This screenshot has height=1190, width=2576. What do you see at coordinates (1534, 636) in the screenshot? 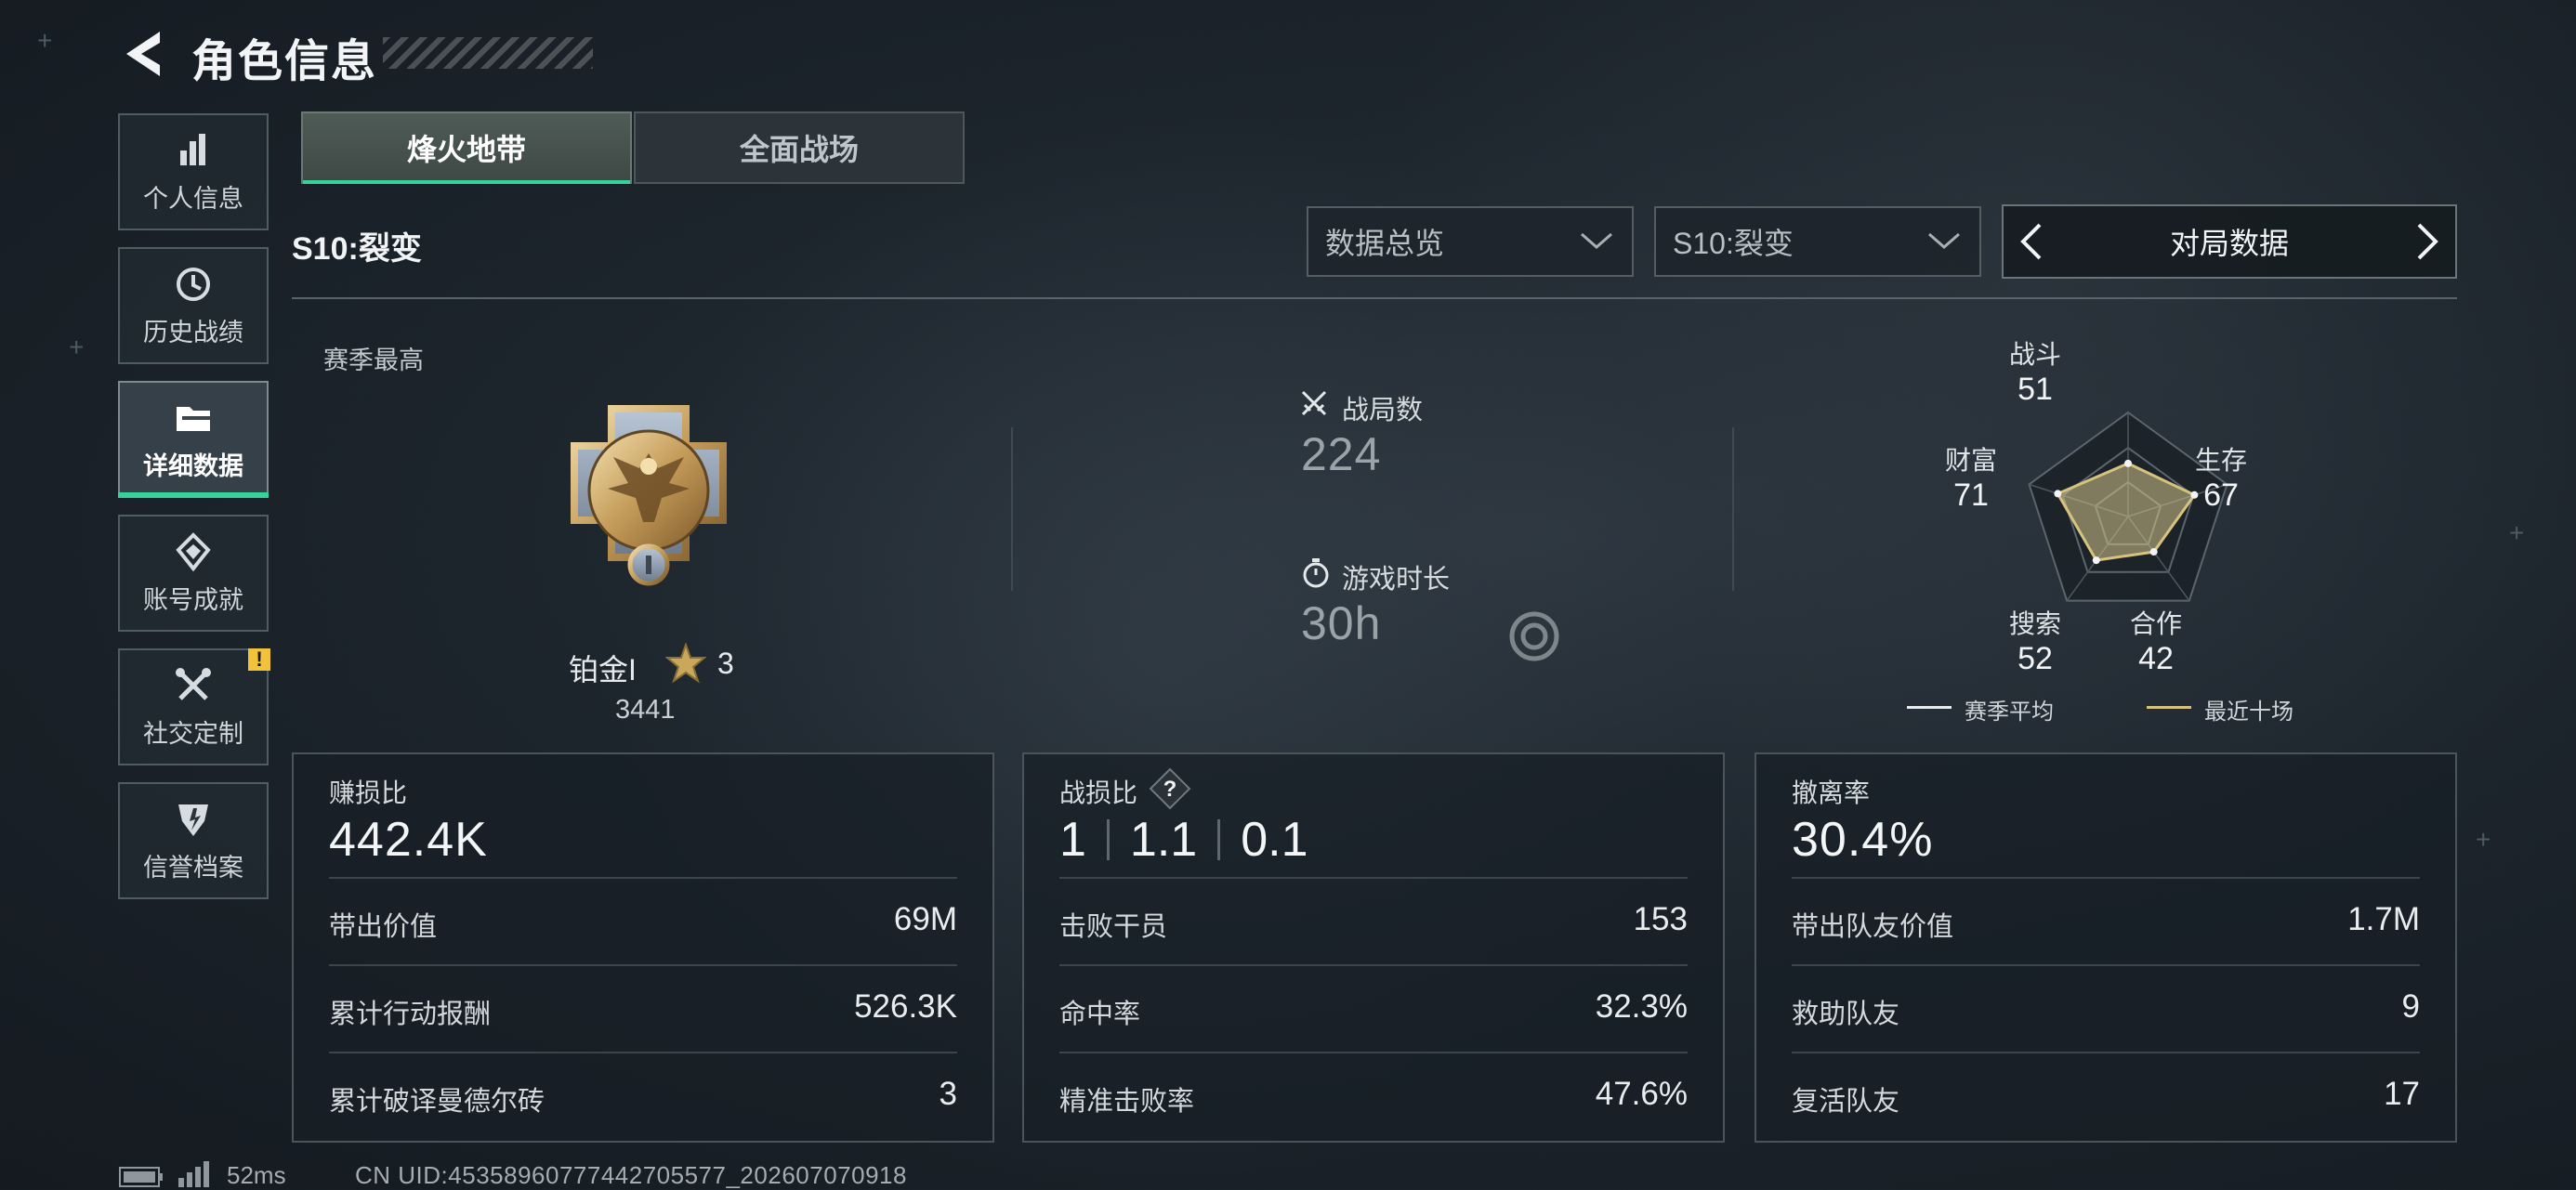
I see `target-icon` at bounding box center [1534, 636].